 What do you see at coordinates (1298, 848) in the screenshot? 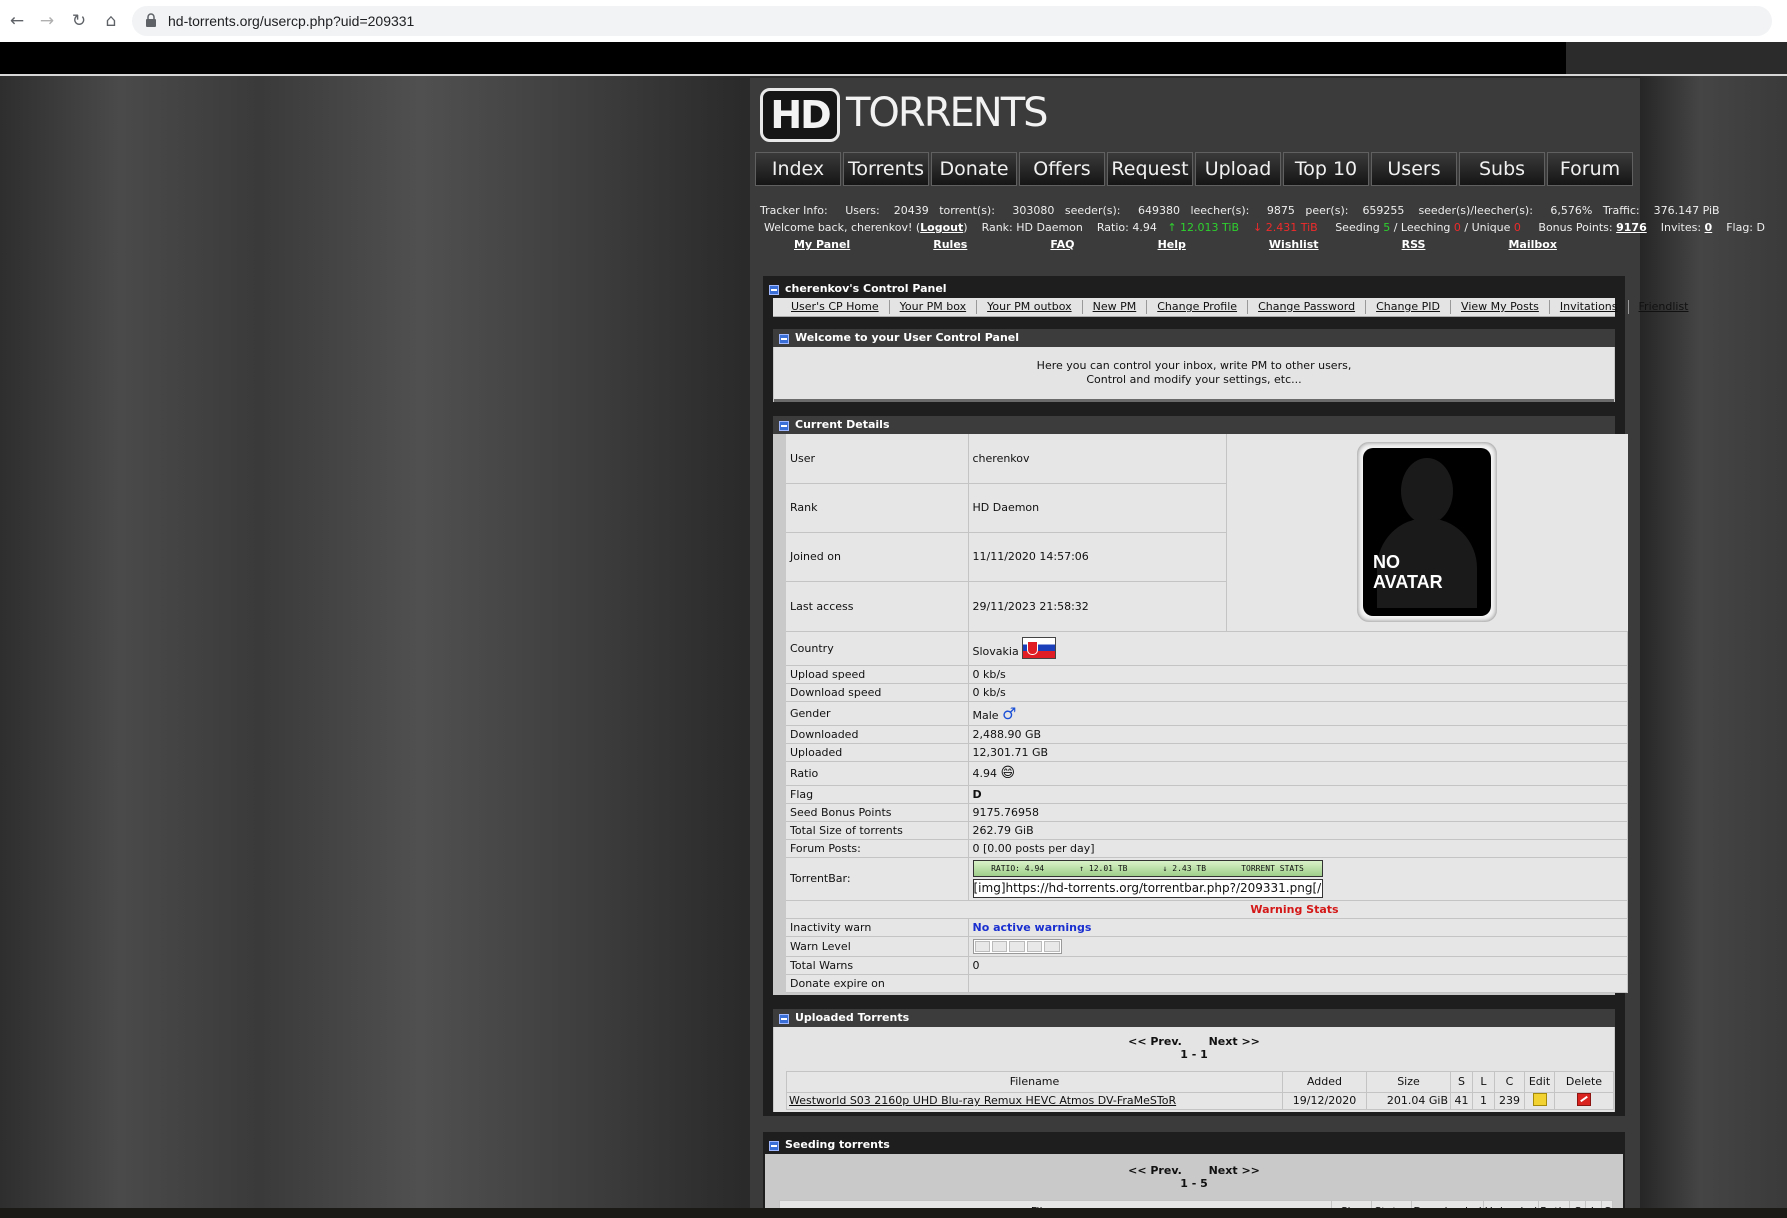
I see `forum-posts-value: 0 [0.00 posts per day]` at bounding box center [1298, 848].